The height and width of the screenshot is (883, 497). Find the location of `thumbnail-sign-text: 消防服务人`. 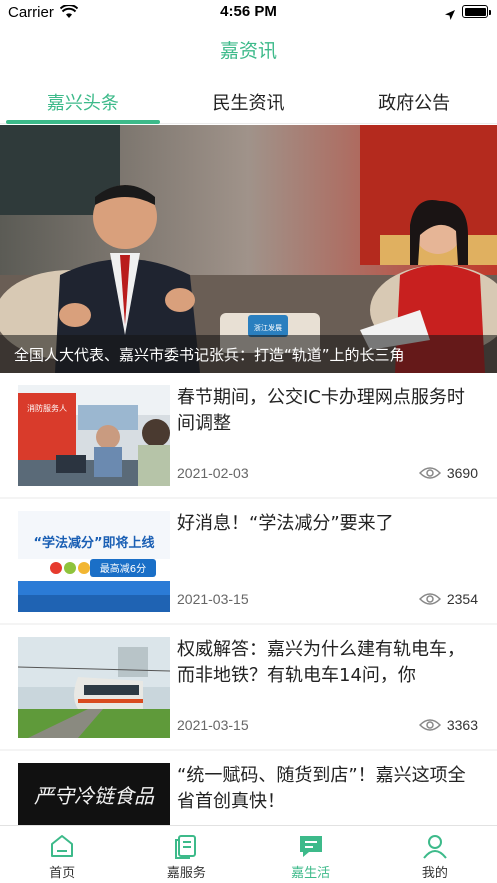

thumbnail-sign-text: 消防服务人 is located at coordinates (47, 408).